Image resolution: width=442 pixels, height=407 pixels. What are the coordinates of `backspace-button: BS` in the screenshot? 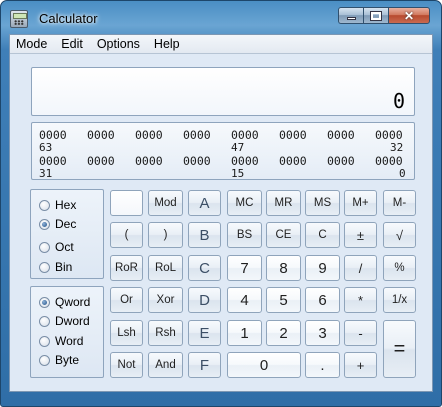 It's located at (244, 235).